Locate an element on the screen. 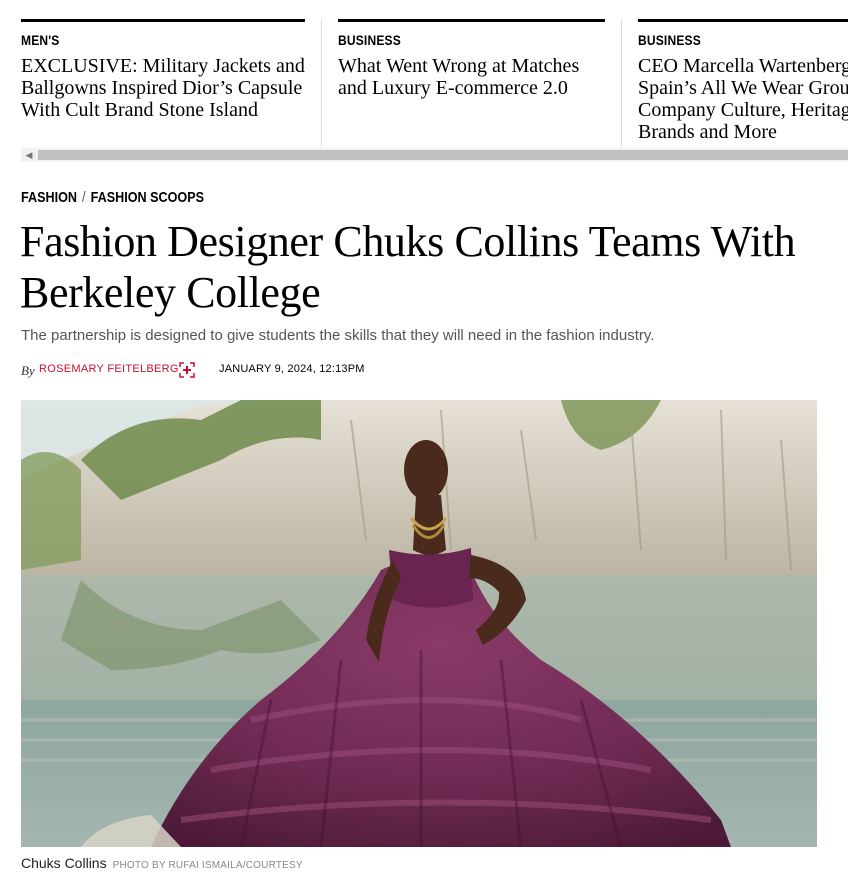 This screenshot has width=848, height=886. author-link: ROSEMARY FEITELBERG is located at coordinates (109, 369).